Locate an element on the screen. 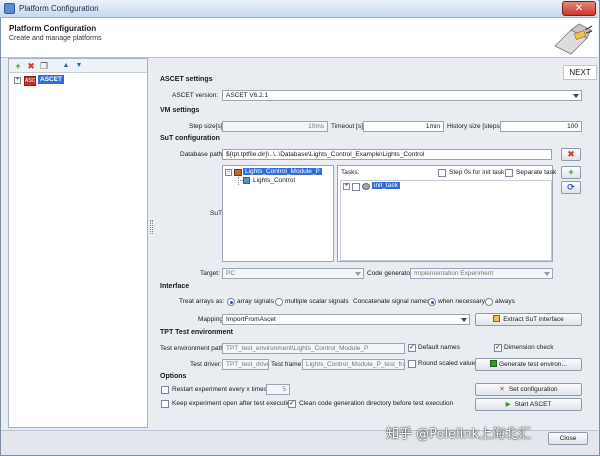 Image resolution: width=600 pixels, height=456 pixels. step-size-label: Step size[s]: is located at coordinates (207, 126).